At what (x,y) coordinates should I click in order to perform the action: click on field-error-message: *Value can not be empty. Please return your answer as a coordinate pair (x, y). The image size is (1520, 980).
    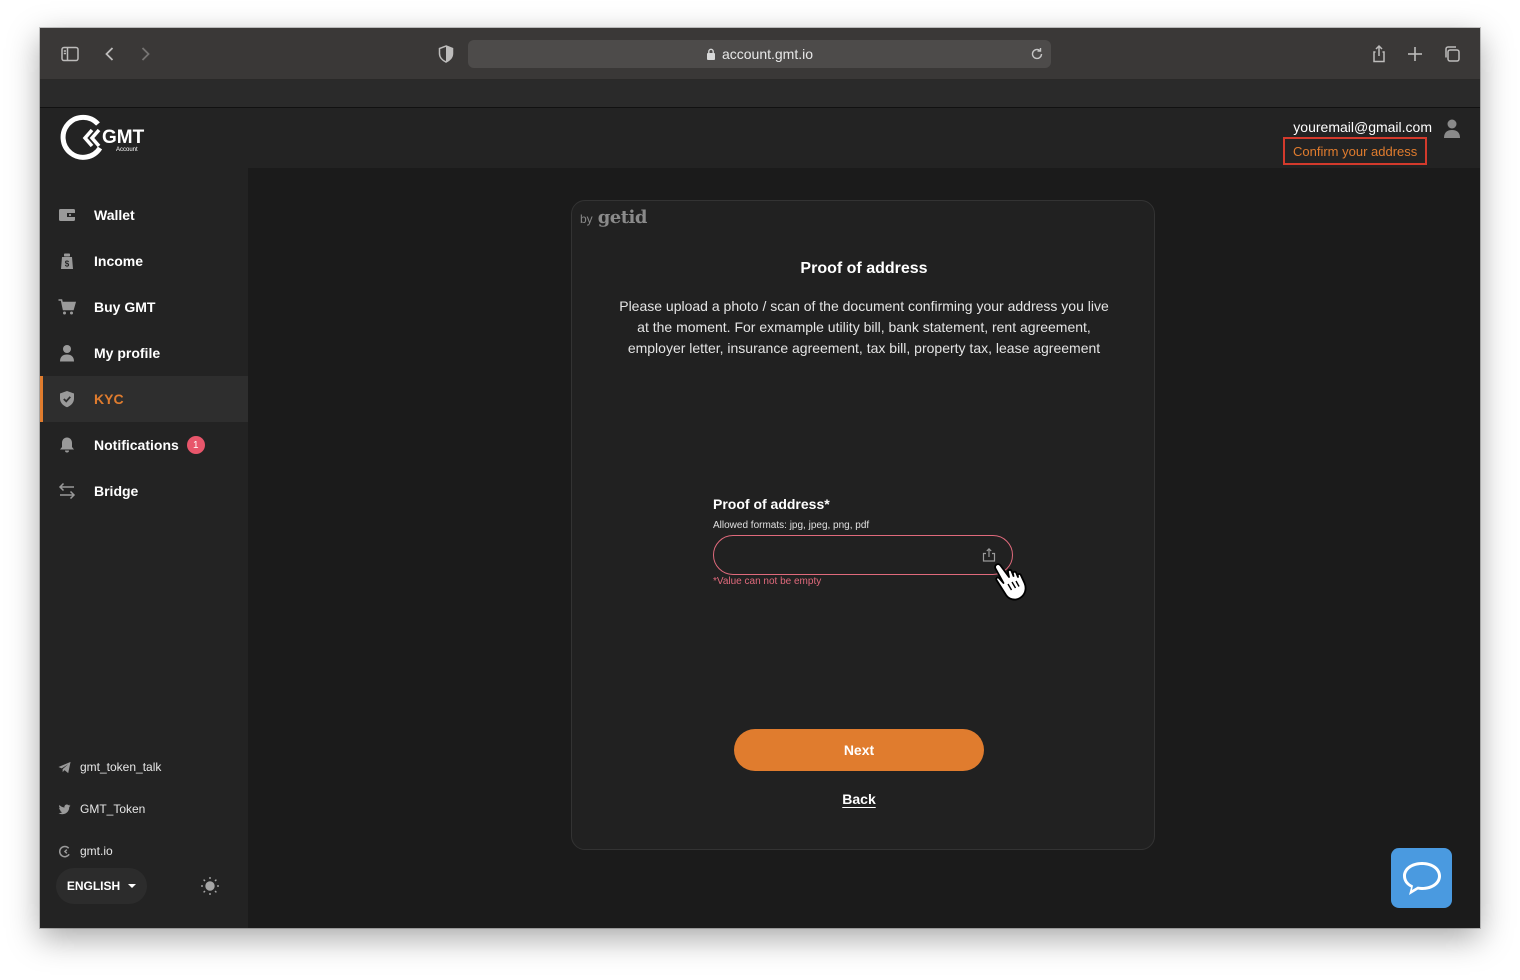
    Looking at the image, I should click on (767, 581).